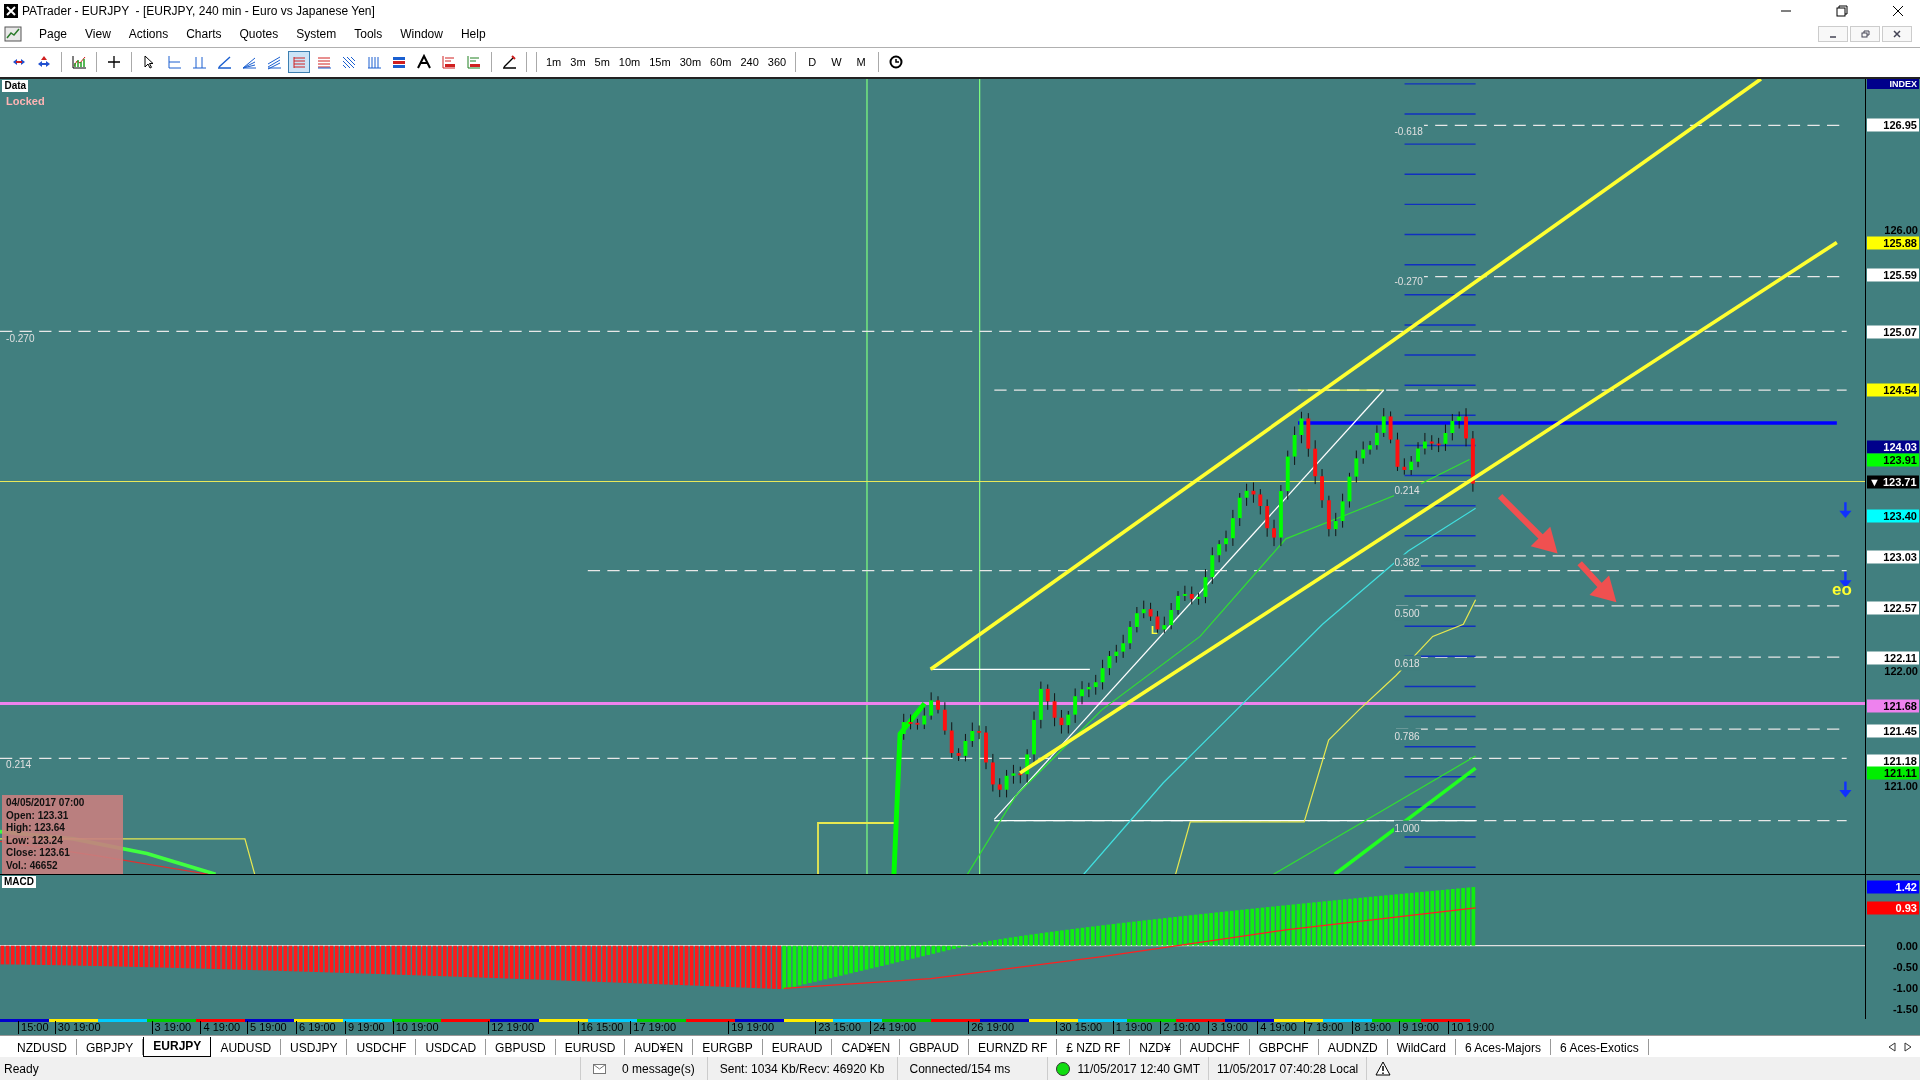  What do you see at coordinates (1893, 706) in the screenshot?
I see `price-marker: 121.68` at bounding box center [1893, 706].